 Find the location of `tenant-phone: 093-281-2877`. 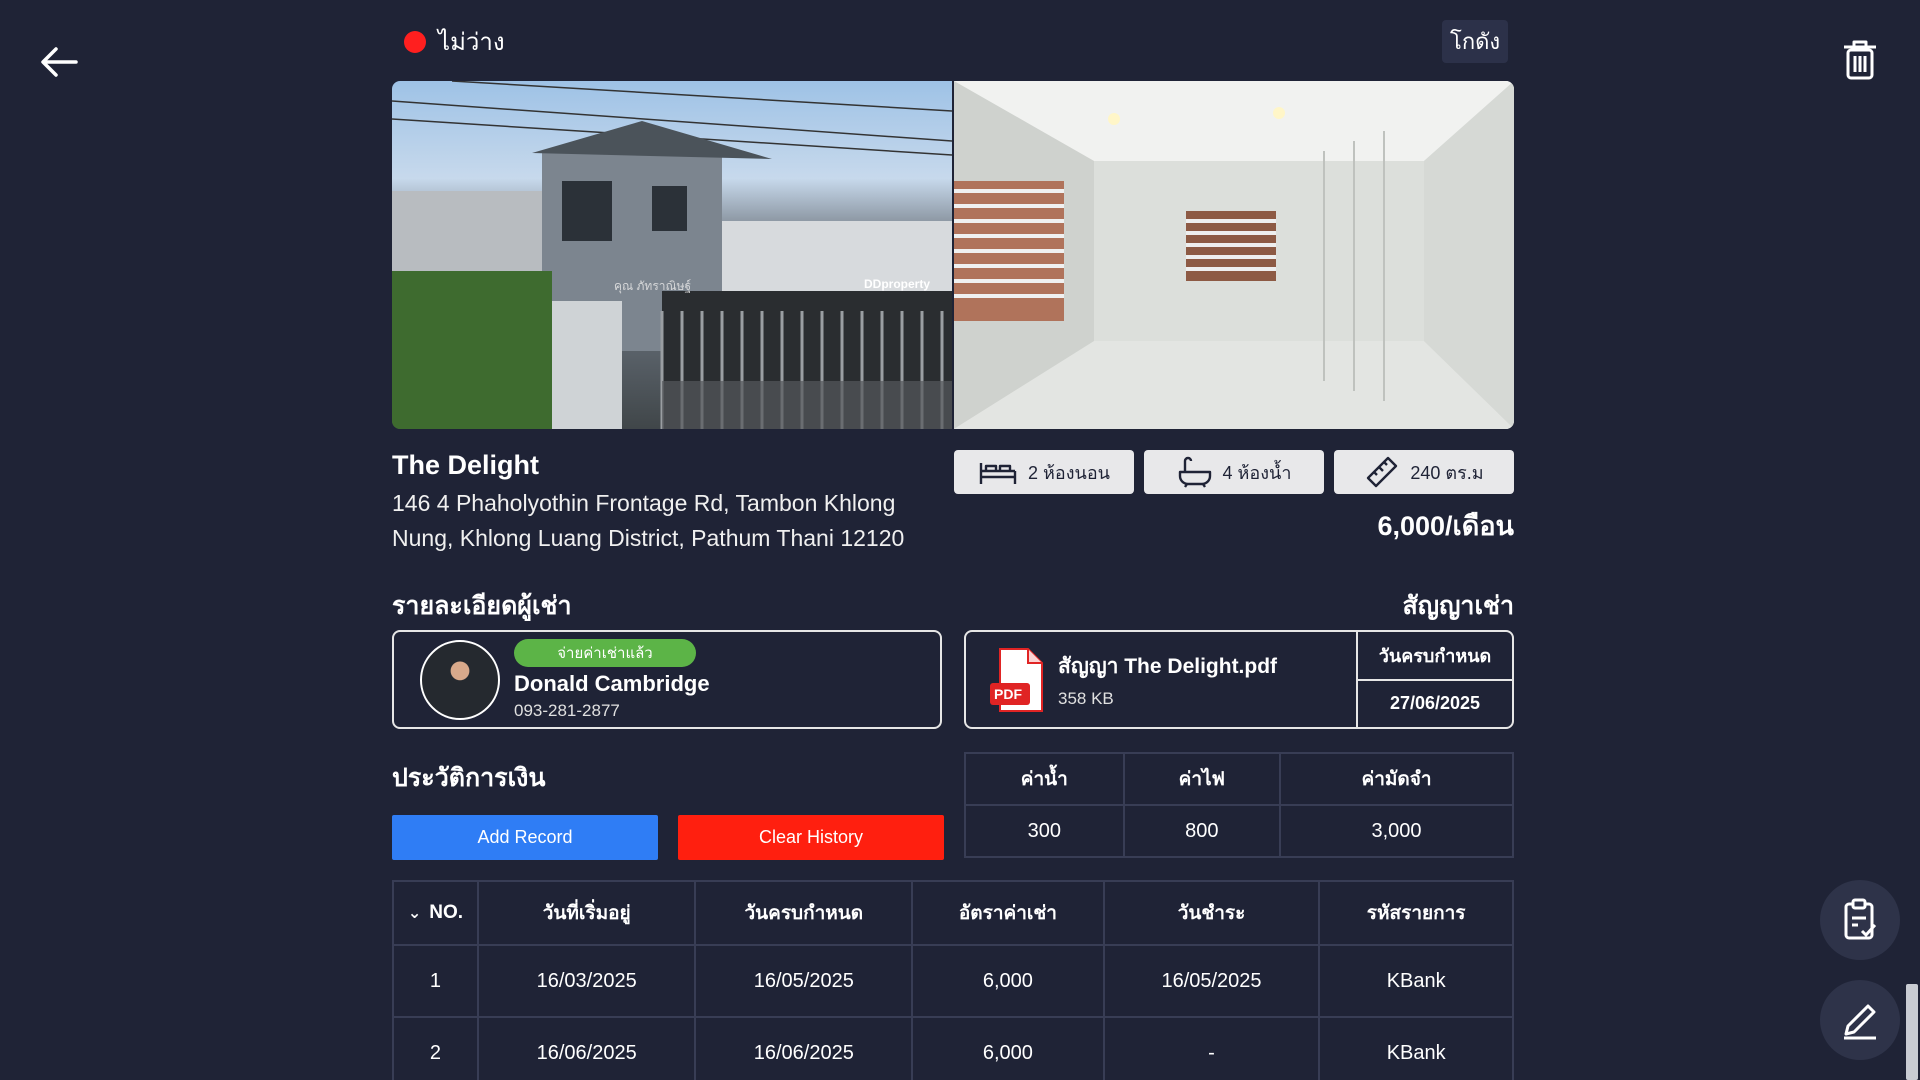

tenant-phone: 093-281-2877 is located at coordinates (567, 710).